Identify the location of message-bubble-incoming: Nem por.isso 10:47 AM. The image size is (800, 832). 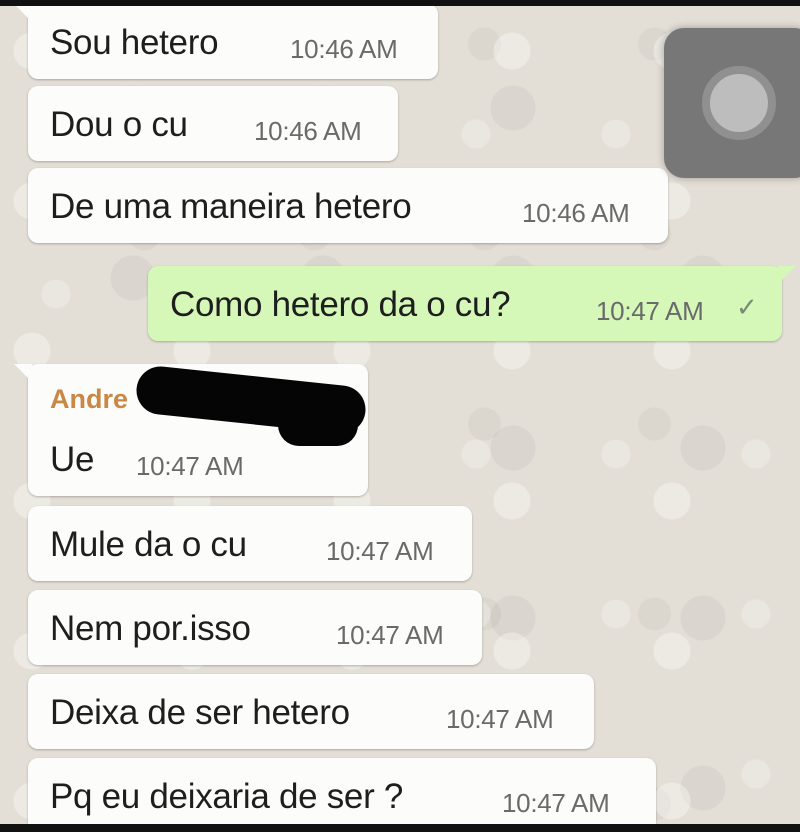
(255, 627).